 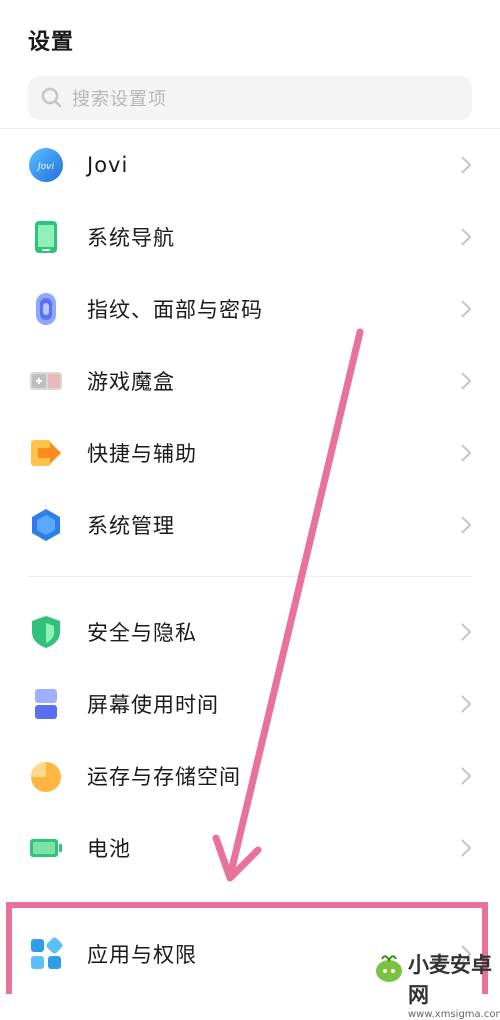 What do you see at coordinates (250, 237) in the screenshot?
I see `menu-item-system-navigation: 系统导航` at bounding box center [250, 237].